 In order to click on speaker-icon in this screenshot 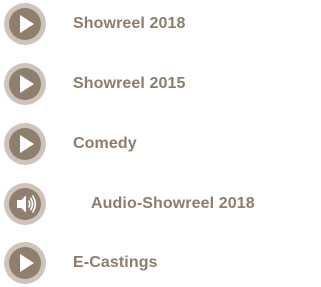, I will do `click(25, 204)`.